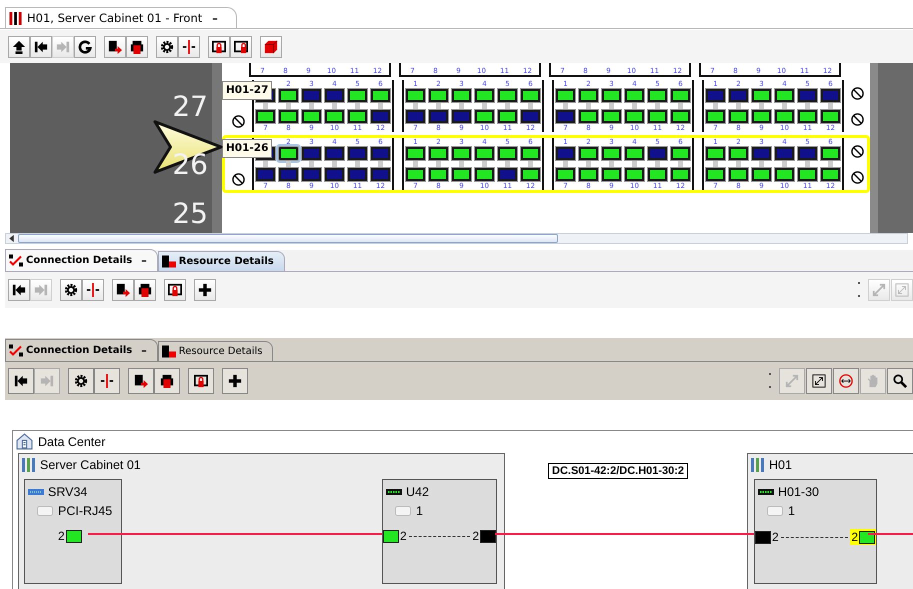 The image size is (913, 589). What do you see at coordinates (190, 164) in the screenshot?
I see `unit-number: 26` at bounding box center [190, 164].